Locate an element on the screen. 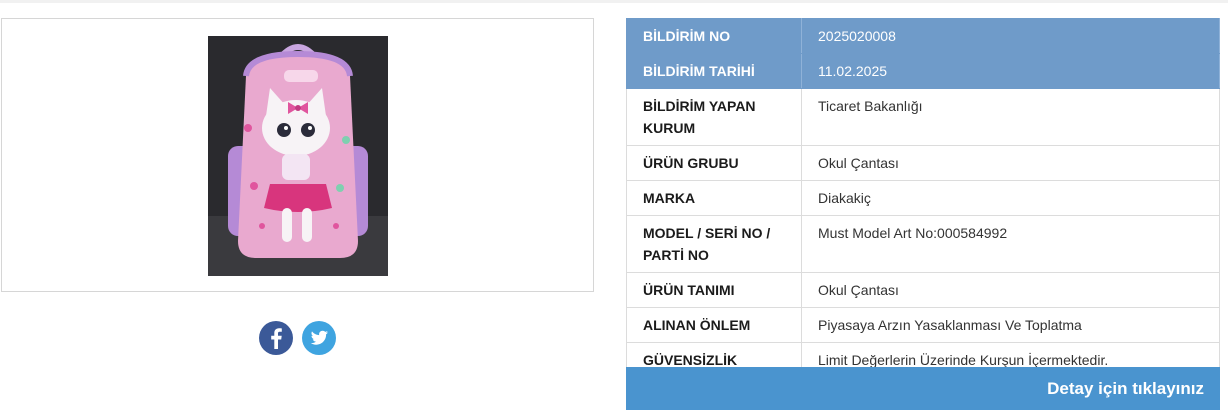 This screenshot has width=1228, height=417. product-photo is located at coordinates (298, 156).